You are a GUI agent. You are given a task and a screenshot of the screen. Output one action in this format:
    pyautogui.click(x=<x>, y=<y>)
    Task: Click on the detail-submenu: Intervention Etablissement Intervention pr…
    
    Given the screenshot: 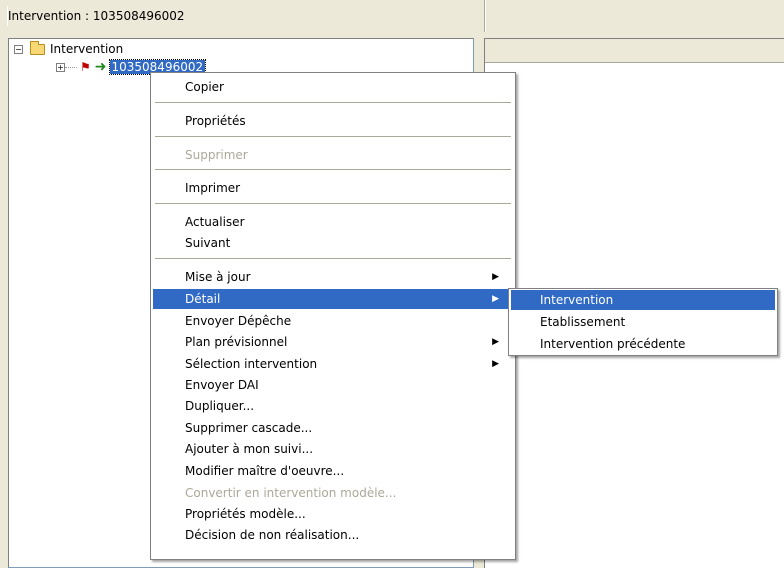 What is the action you would take?
    pyautogui.click(x=643, y=322)
    